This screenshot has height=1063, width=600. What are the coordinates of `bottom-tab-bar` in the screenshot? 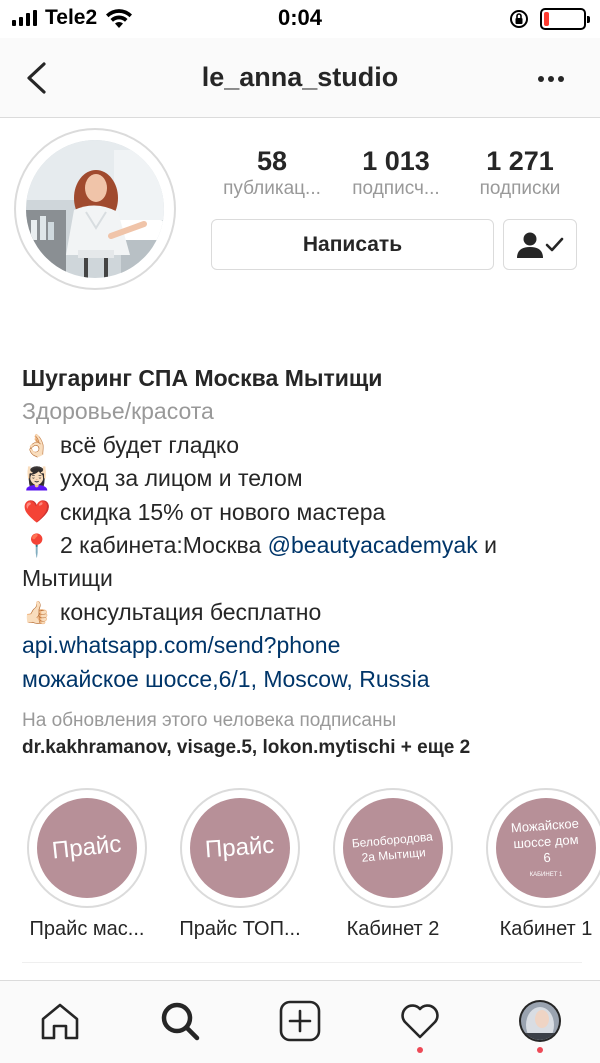 It's located at (300, 1021).